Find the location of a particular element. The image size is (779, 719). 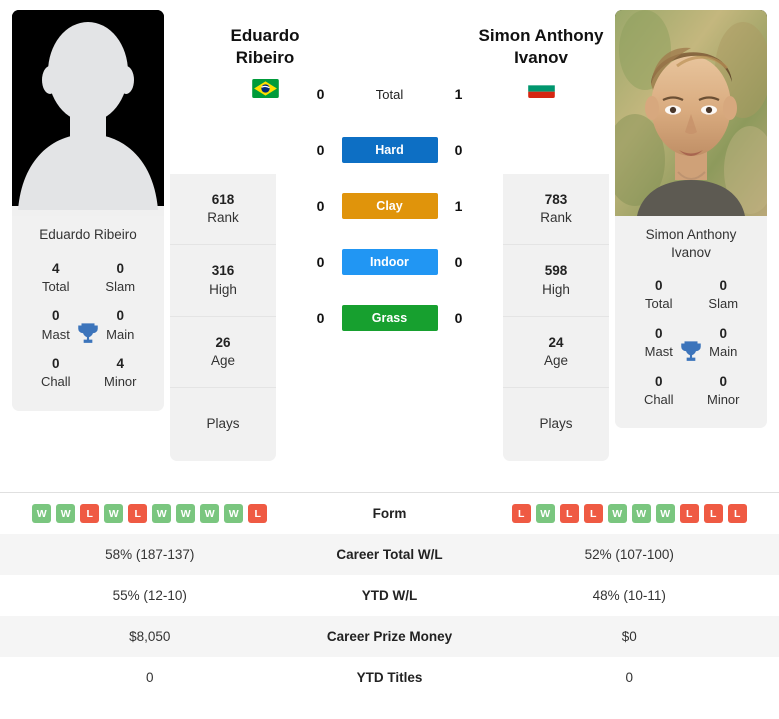

h2h-row-hard: 0 Hard 0 is located at coordinates (389, 150).